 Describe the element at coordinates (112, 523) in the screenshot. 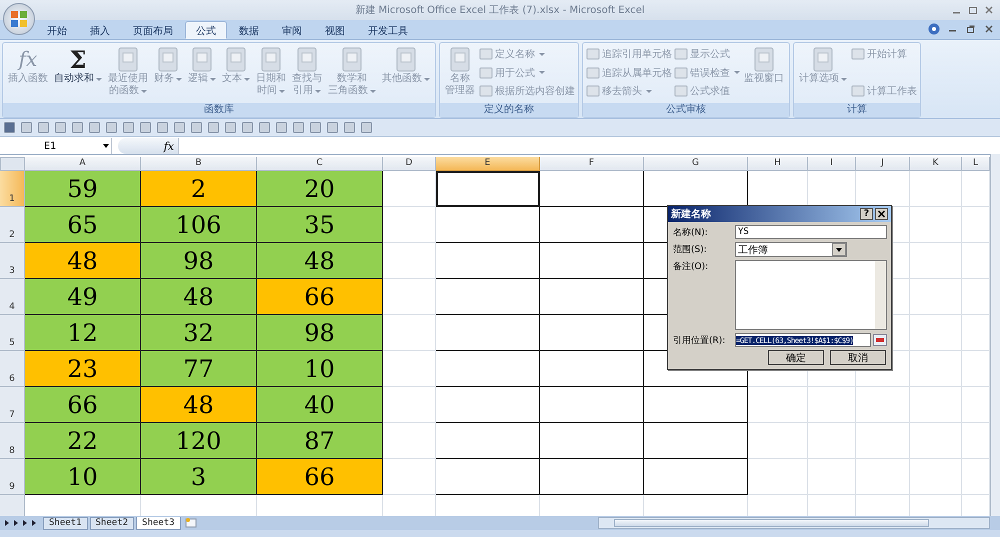

I see `sheet-tab: Sheet2` at that location.